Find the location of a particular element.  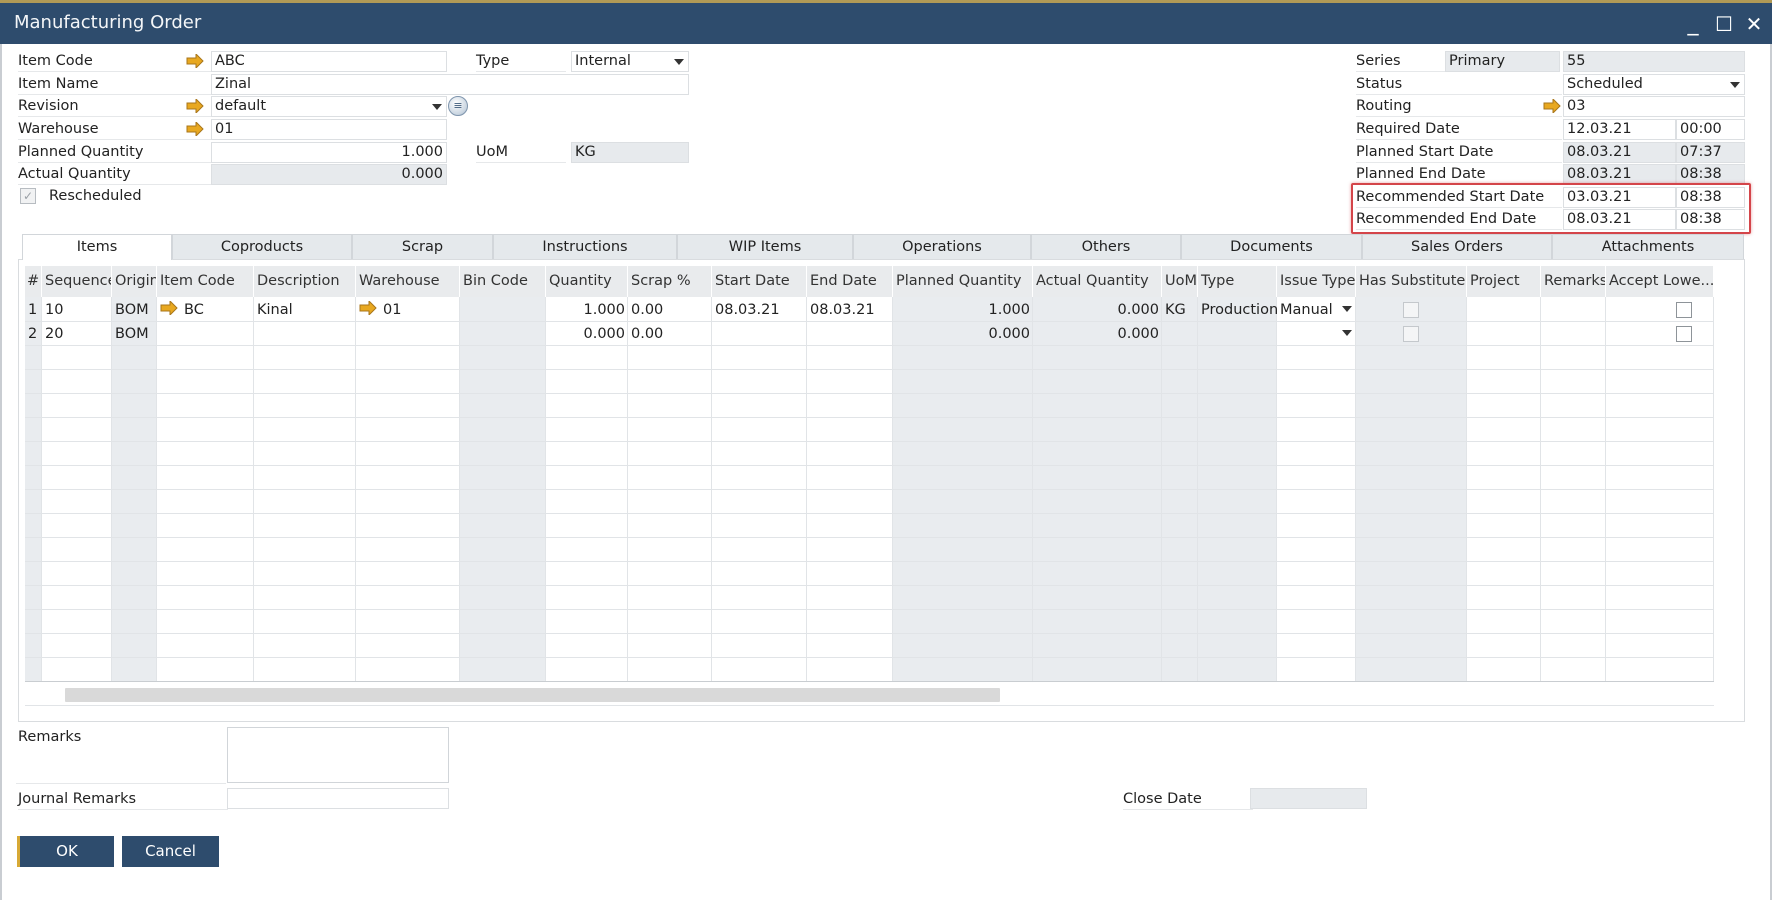

column-header-scrap: Scrap % is located at coordinates (670, 281).